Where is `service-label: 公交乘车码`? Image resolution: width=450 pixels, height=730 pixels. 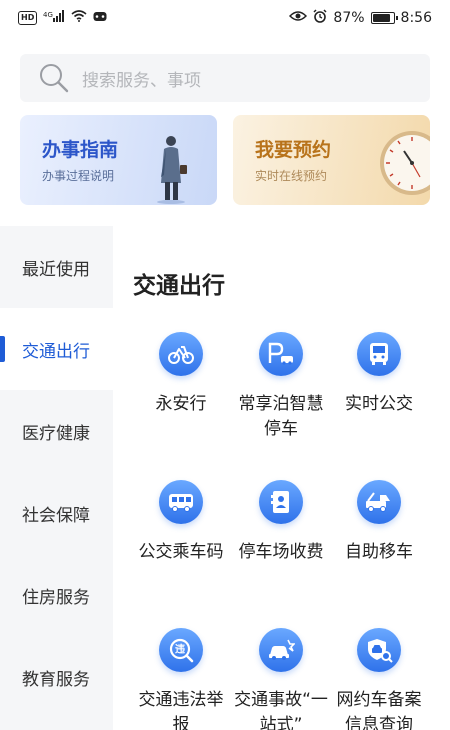
service-label: 公交乘车码 is located at coordinates (181, 552).